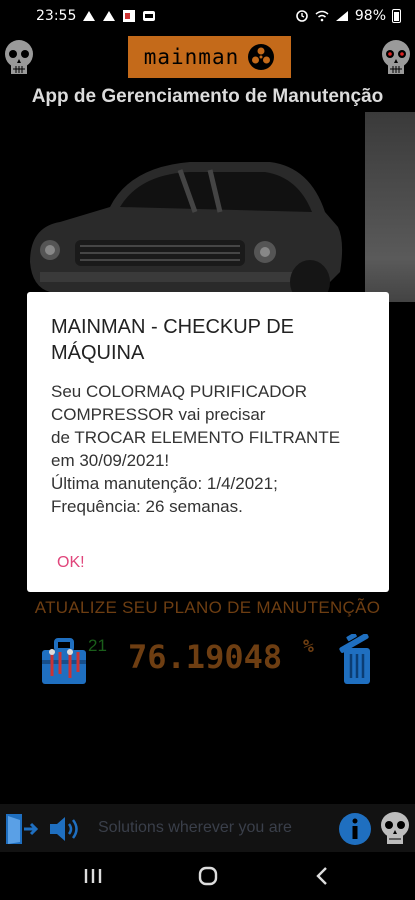  What do you see at coordinates (93, 876) in the screenshot?
I see `recent-apps-icon` at bounding box center [93, 876].